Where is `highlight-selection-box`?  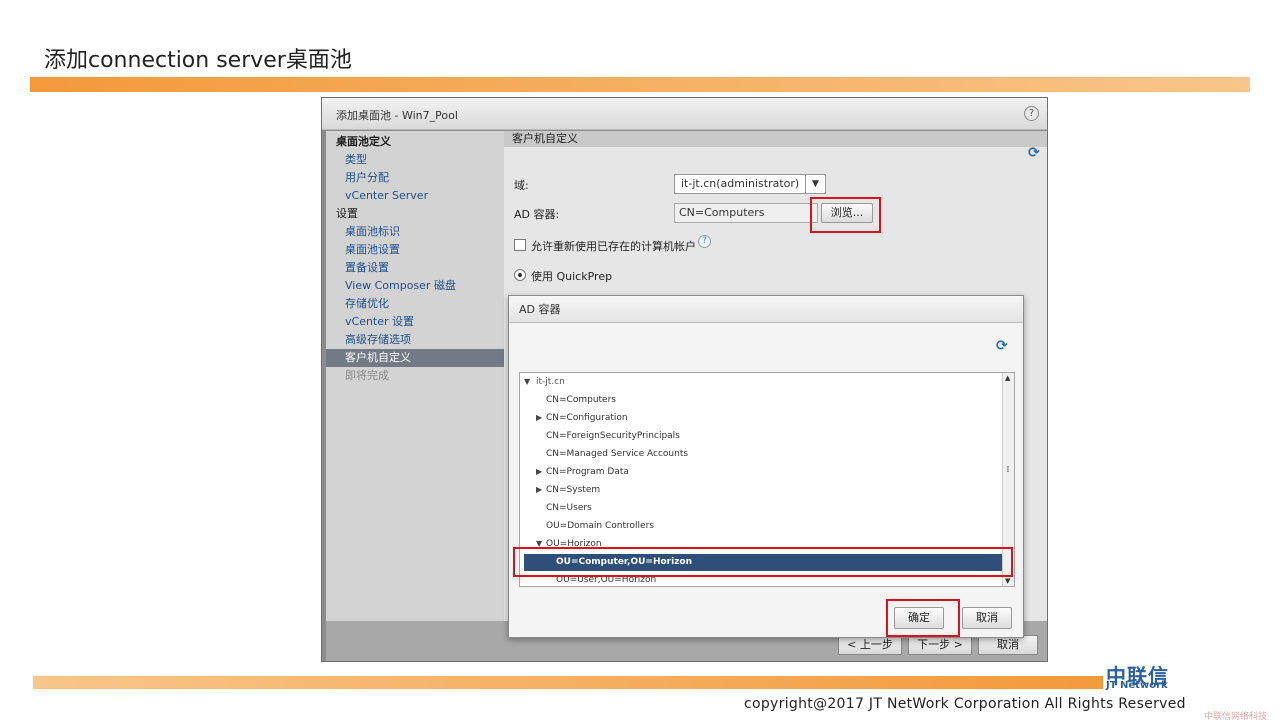
highlight-selection-box is located at coordinates (763, 562).